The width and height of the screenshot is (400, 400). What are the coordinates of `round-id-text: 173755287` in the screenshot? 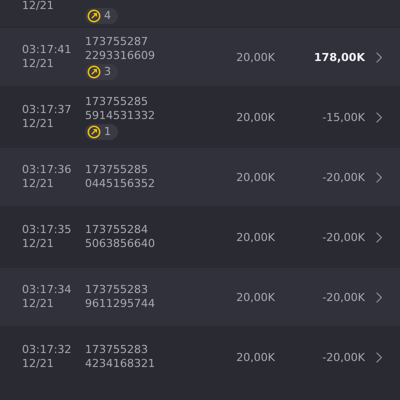 It's located at (116, 41).